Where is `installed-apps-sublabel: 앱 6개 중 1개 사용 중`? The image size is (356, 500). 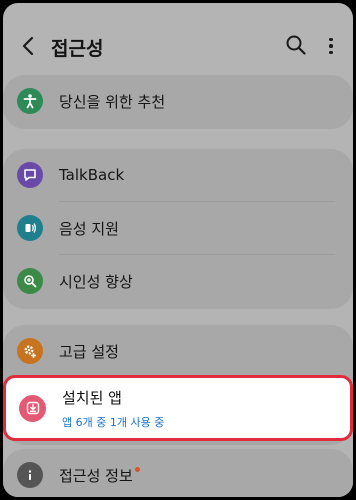 installed-apps-sublabel: 앱 6개 중 1개 사용 중 is located at coordinates (113, 422).